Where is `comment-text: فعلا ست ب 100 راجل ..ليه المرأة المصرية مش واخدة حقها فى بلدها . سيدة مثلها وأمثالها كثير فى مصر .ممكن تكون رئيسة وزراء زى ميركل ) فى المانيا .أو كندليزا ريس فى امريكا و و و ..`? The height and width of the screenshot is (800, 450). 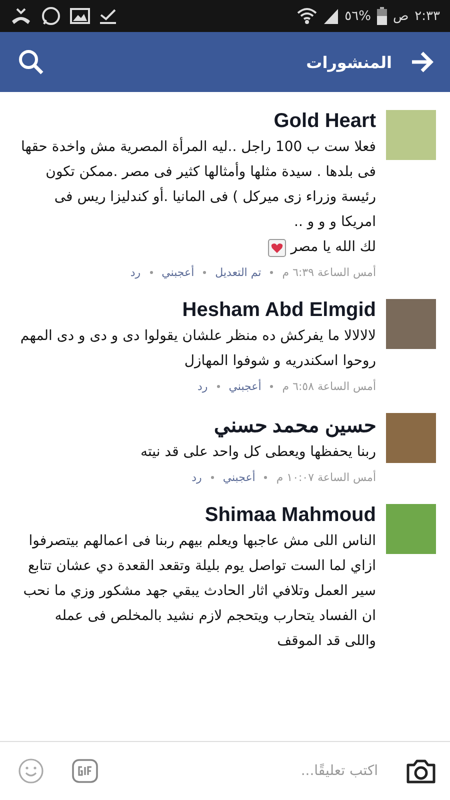 comment-text: فعلا ست ب 100 راجل ..ليه المرأة المصرية مش واخدة حقها فى بلدها . سيدة مثلها وأمثالها كثير فى مصر .ممكن تكون رئيسة وزراء زى ميركل ) فى المانيا .أو كندليزا ريس فى امريكا و و و .. is located at coordinates (198, 184).